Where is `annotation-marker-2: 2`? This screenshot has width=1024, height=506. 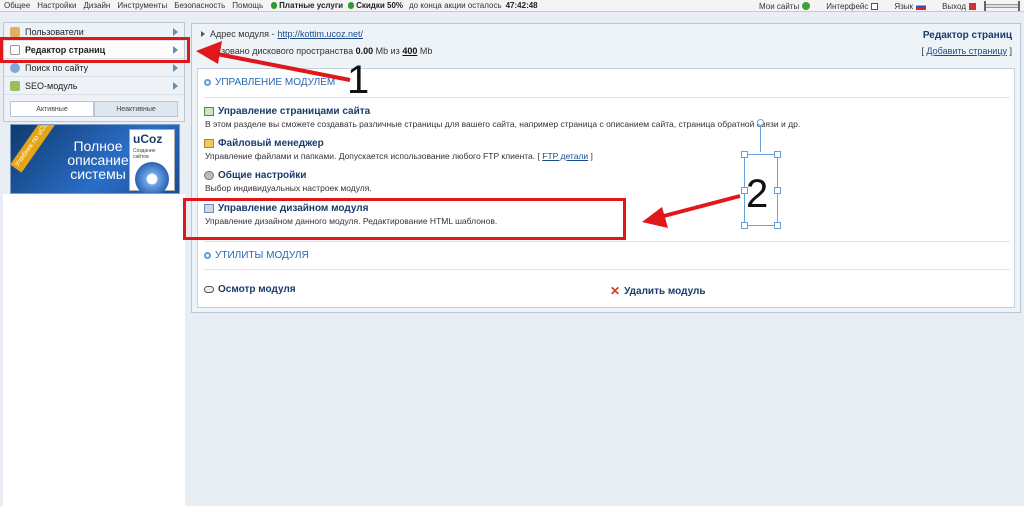 annotation-marker-2: 2 is located at coordinates (757, 194).